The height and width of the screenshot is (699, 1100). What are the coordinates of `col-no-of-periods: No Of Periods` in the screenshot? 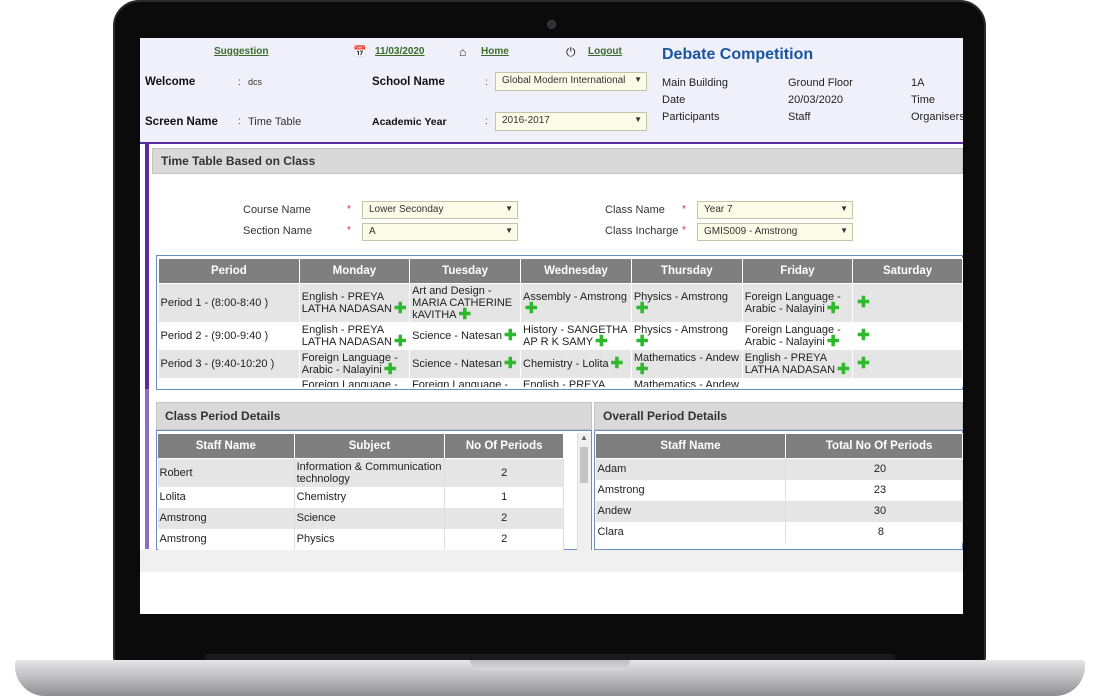 It's located at (504, 446).